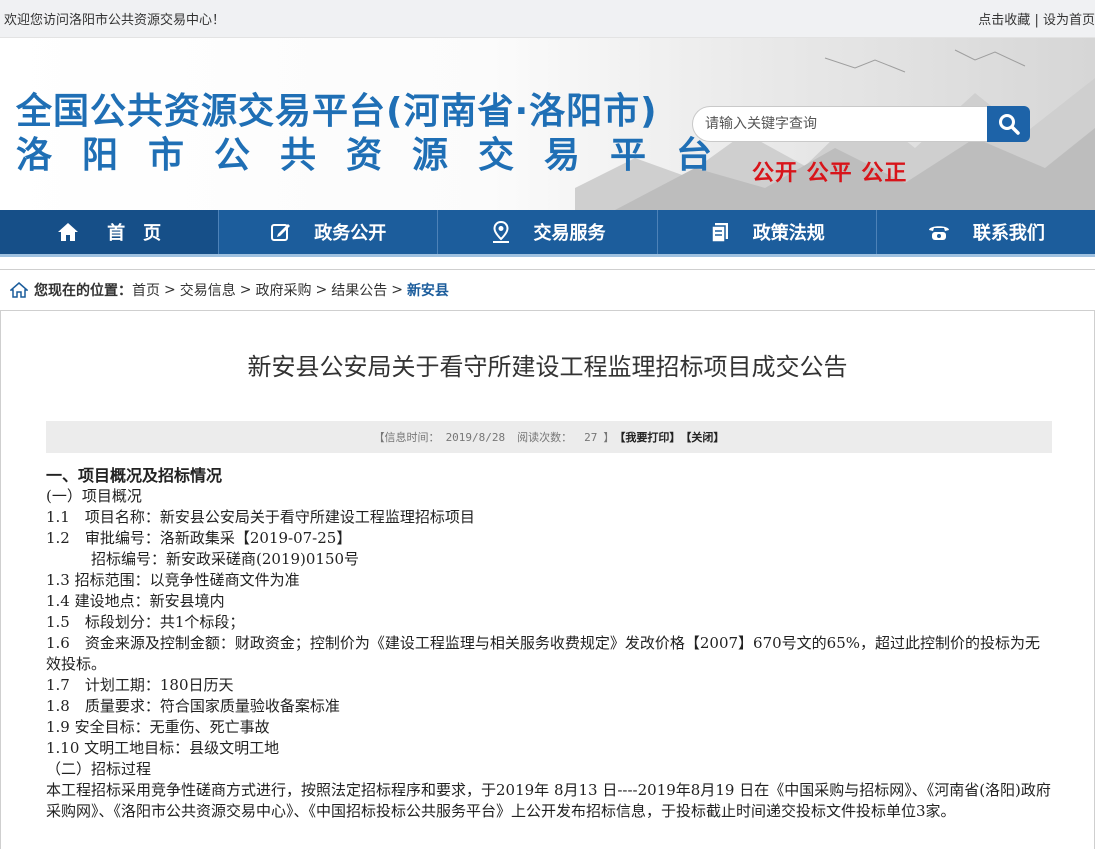 This screenshot has height=849, width=1095. I want to click on info-reads-label: 阅读次数：, so click(545, 437).